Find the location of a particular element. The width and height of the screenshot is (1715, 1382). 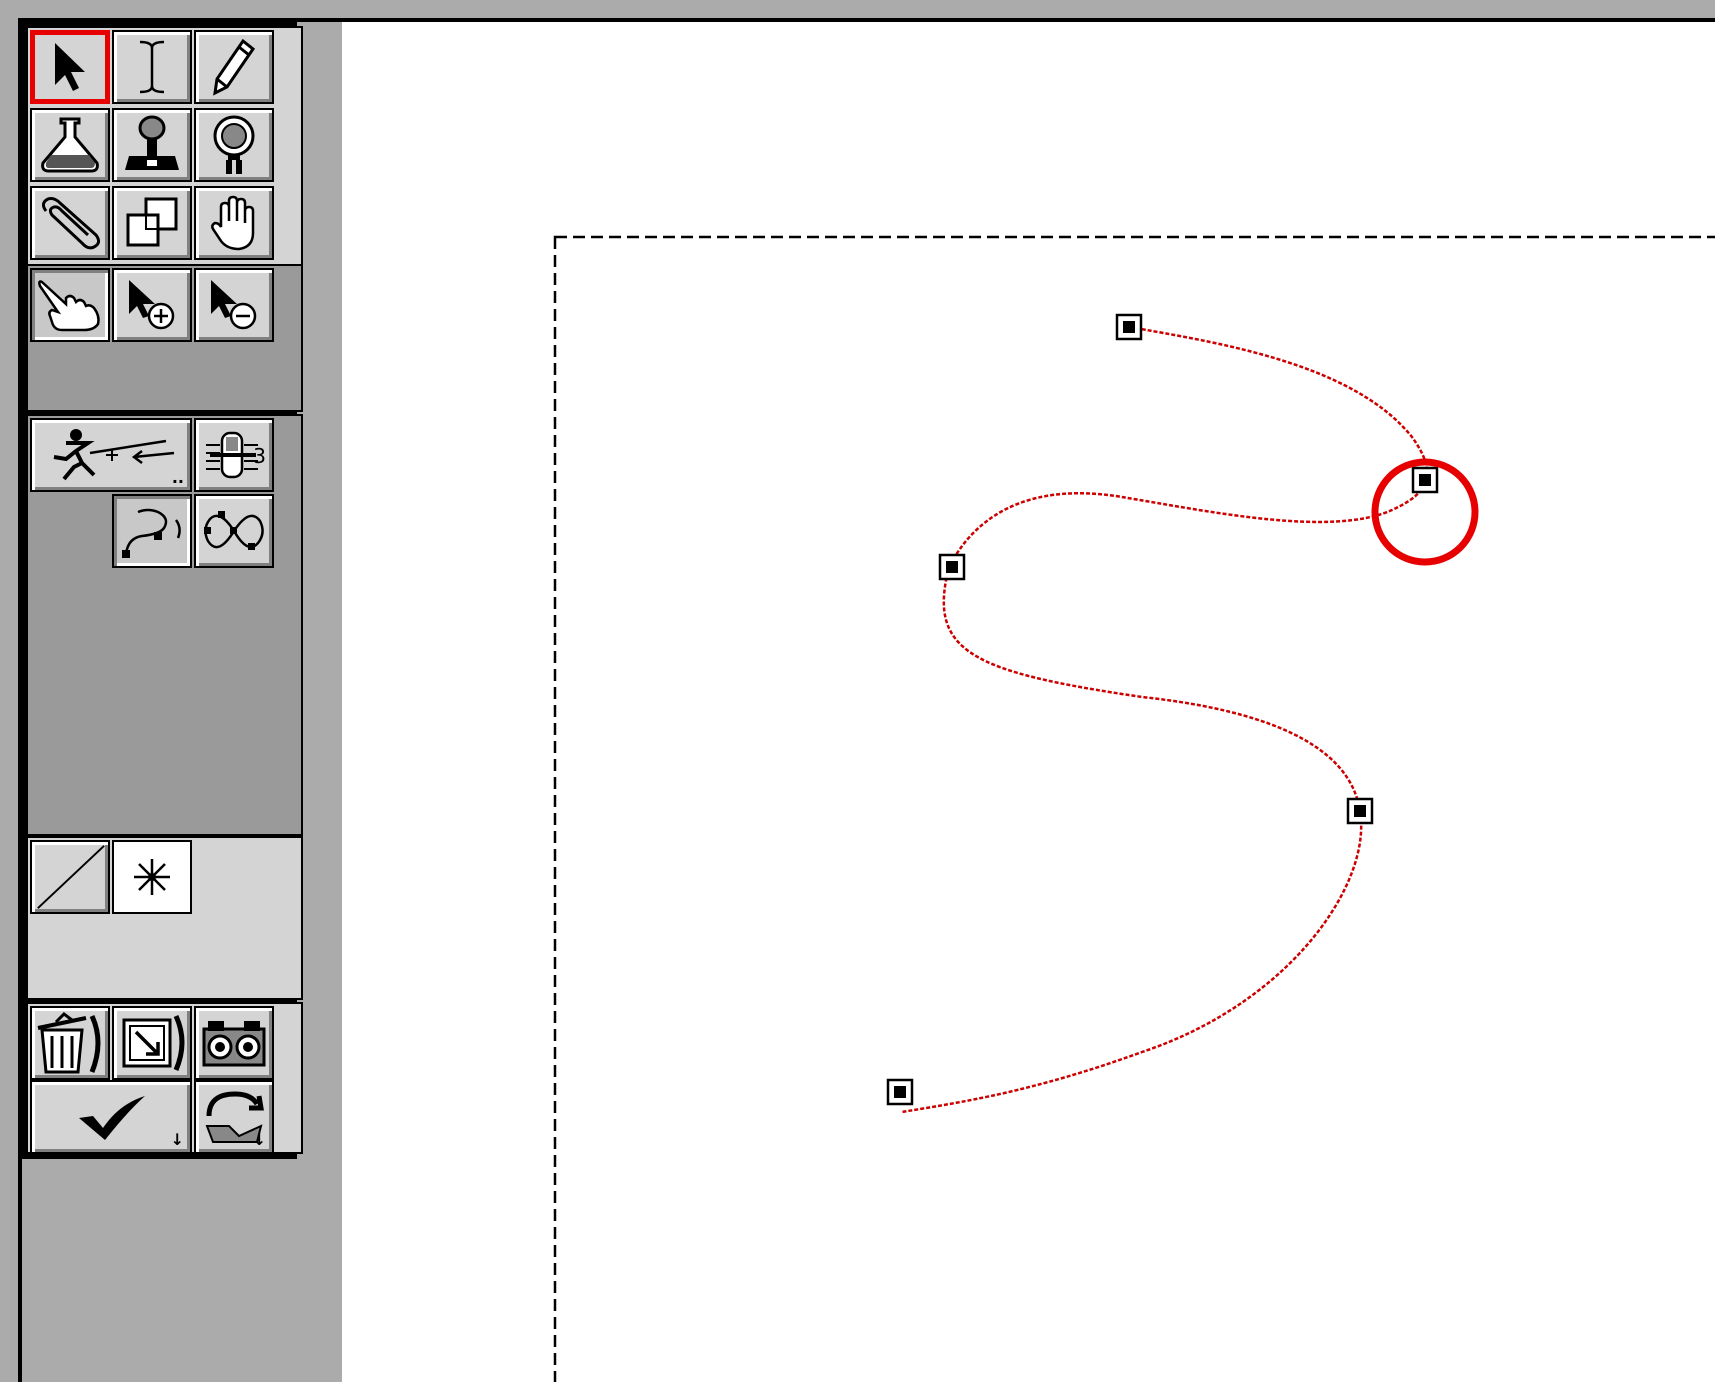

trash-tool-button is located at coordinates (70, 1043).